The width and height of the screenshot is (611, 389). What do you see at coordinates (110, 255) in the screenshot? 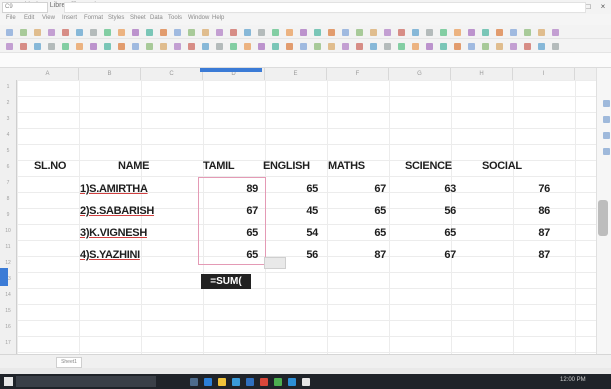
I see `cell-name: 4)S.YAZHINI` at bounding box center [110, 255].